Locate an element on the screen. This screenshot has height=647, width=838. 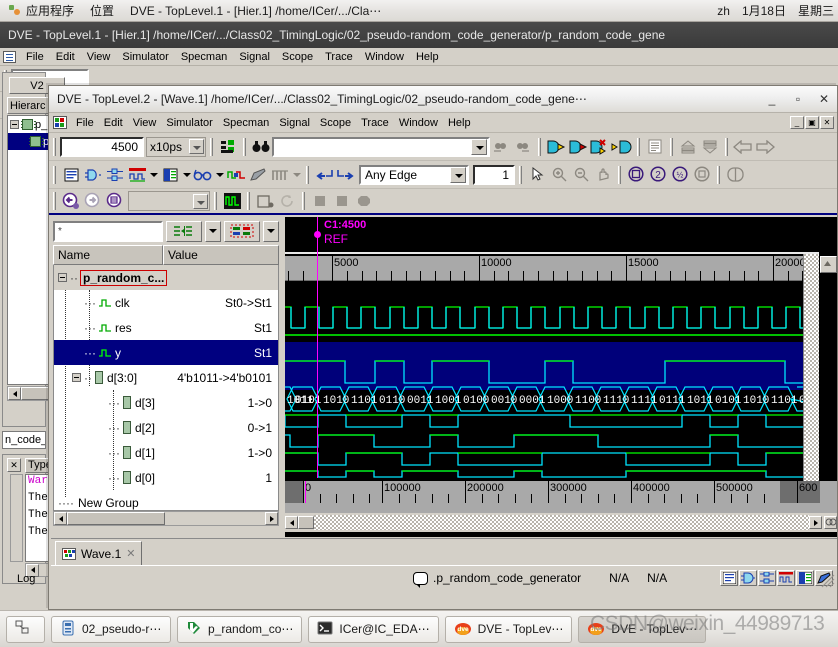
signal-group-button is located at coordinates (242, 231).